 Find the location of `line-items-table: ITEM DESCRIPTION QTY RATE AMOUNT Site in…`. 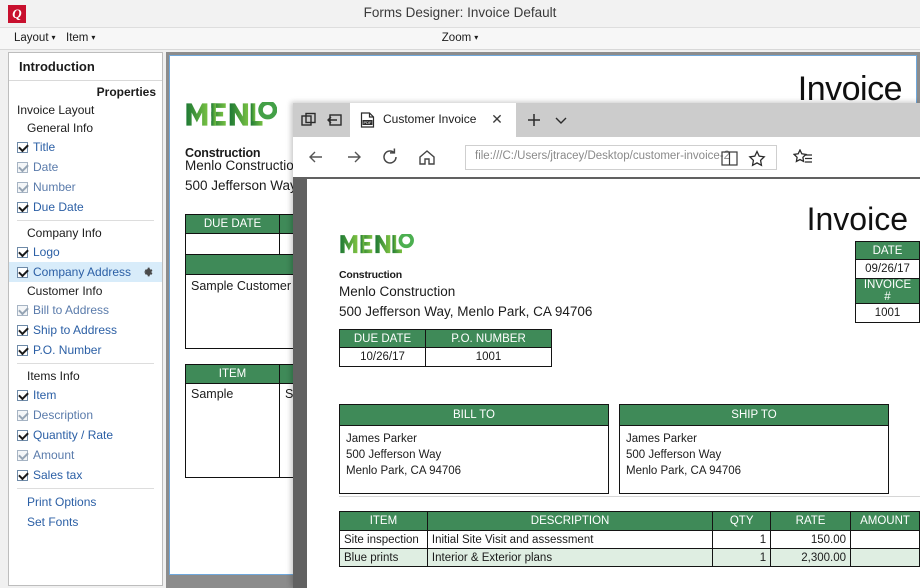

line-items-table: ITEM DESCRIPTION QTY RATE AMOUNT Site in… is located at coordinates (629, 539).